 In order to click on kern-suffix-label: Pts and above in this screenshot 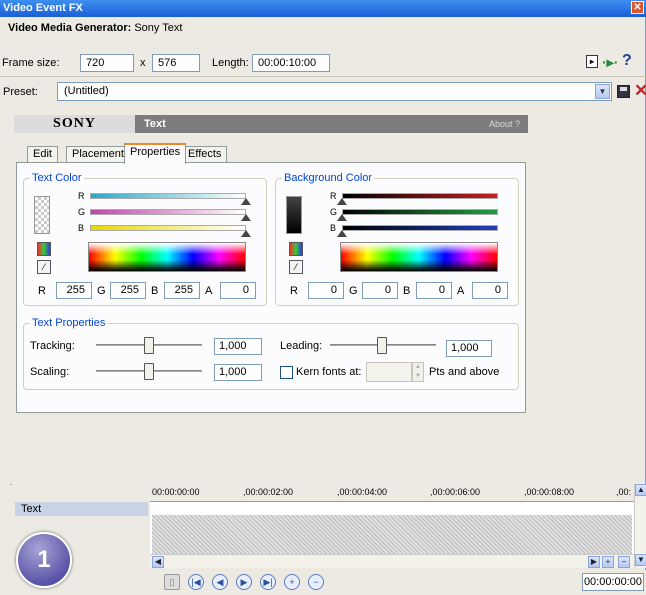, I will do `click(464, 372)`.